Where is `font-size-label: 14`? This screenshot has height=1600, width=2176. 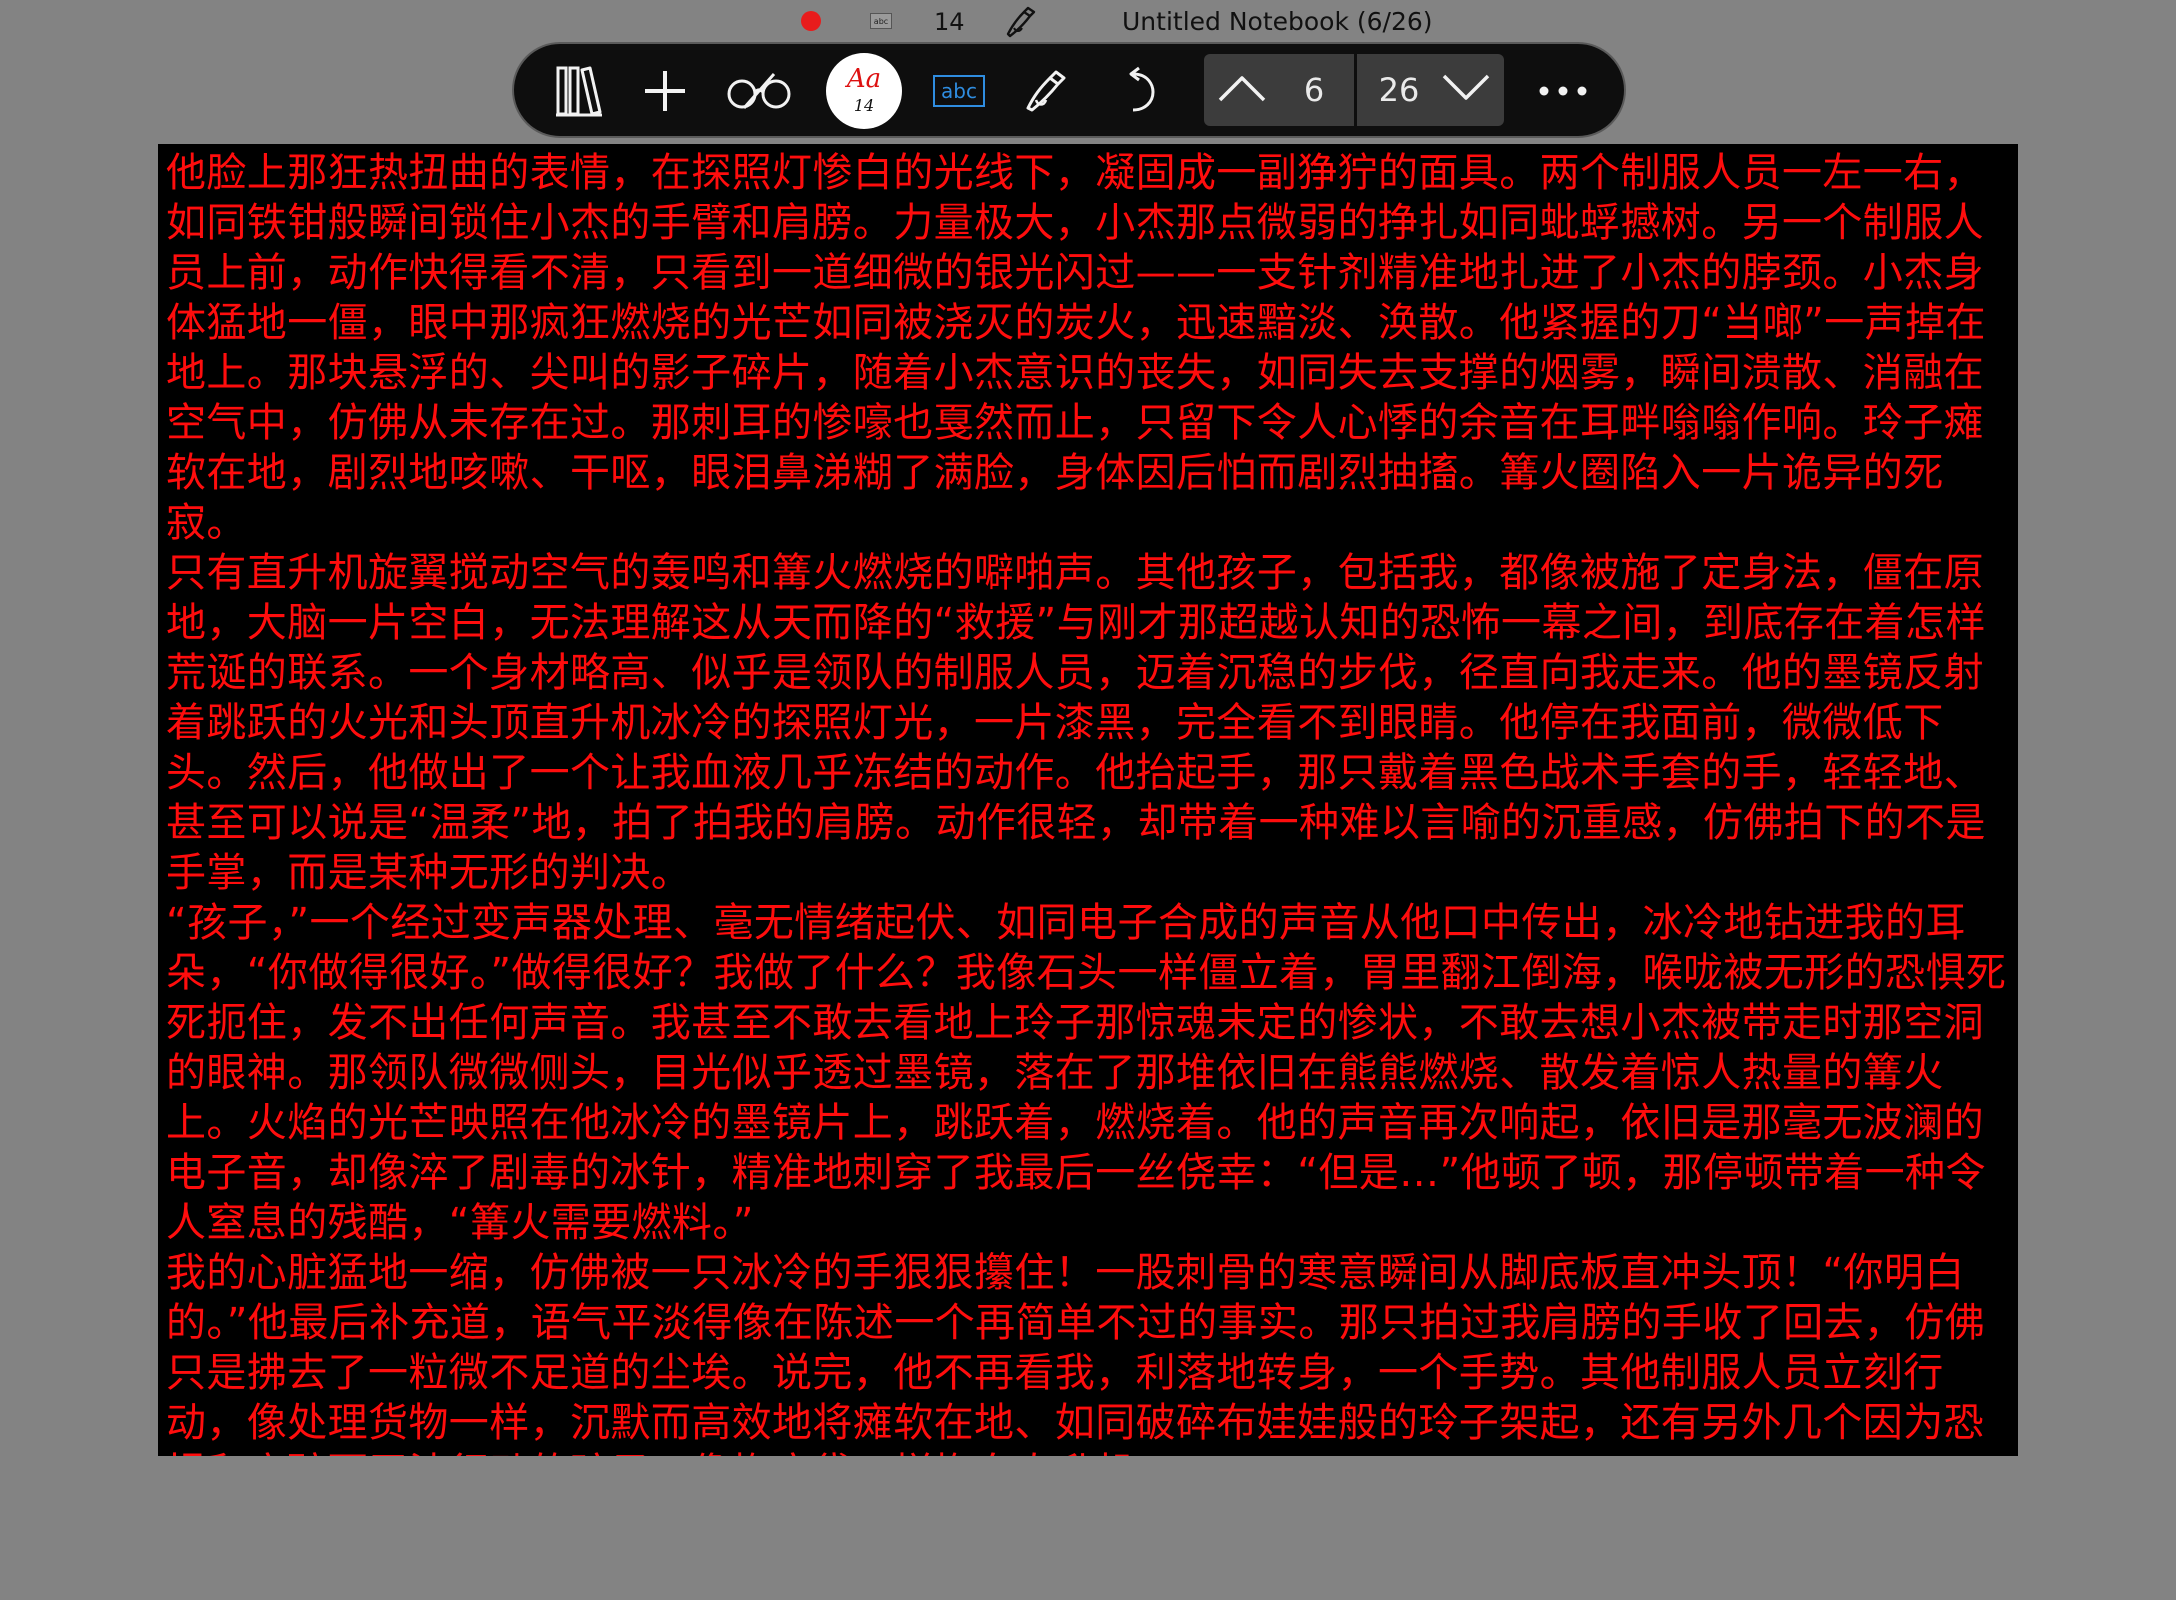
font-size-label: 14 is located at coordinates (864, 105).